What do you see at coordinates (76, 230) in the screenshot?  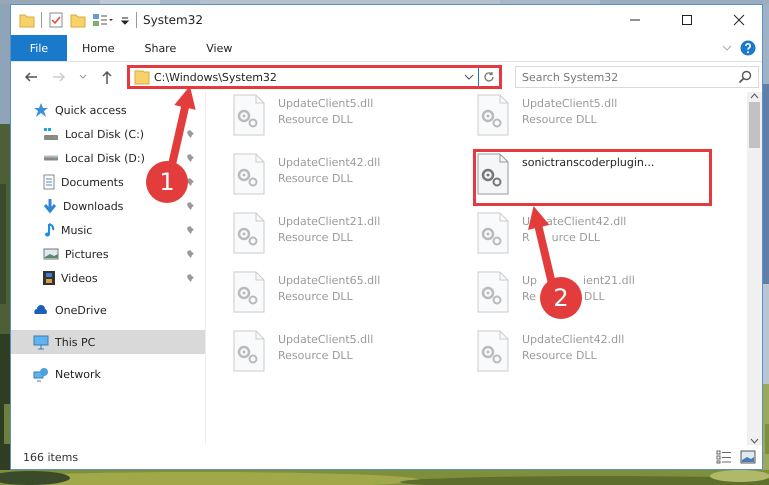 I see `navigation-item: Music` at bounding box center [76, 230].